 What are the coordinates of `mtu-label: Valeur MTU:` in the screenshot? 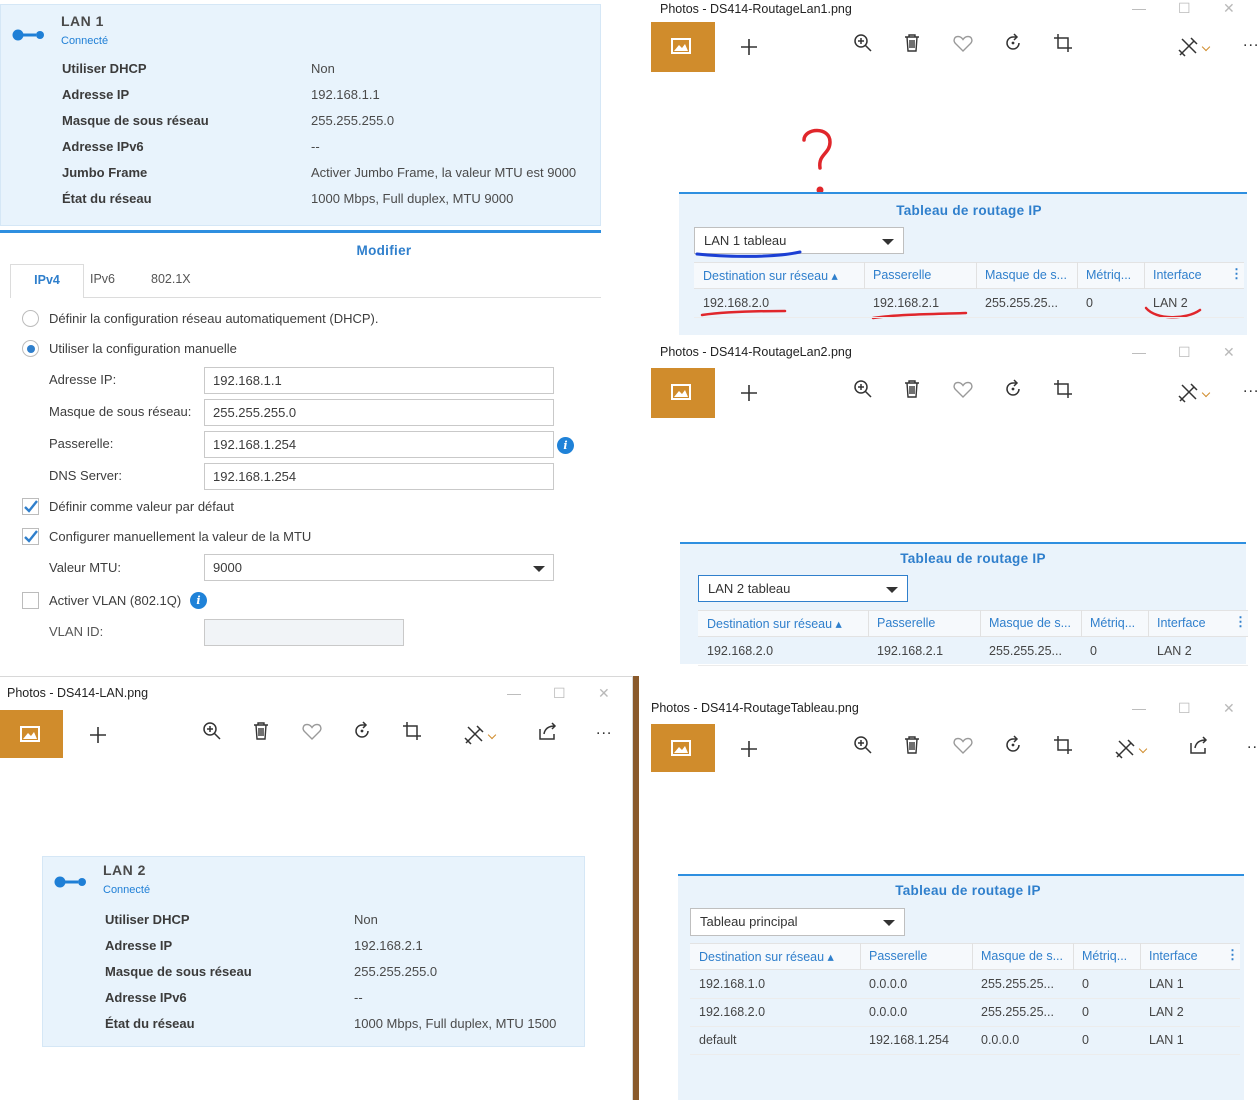 It's located at (85, 567).